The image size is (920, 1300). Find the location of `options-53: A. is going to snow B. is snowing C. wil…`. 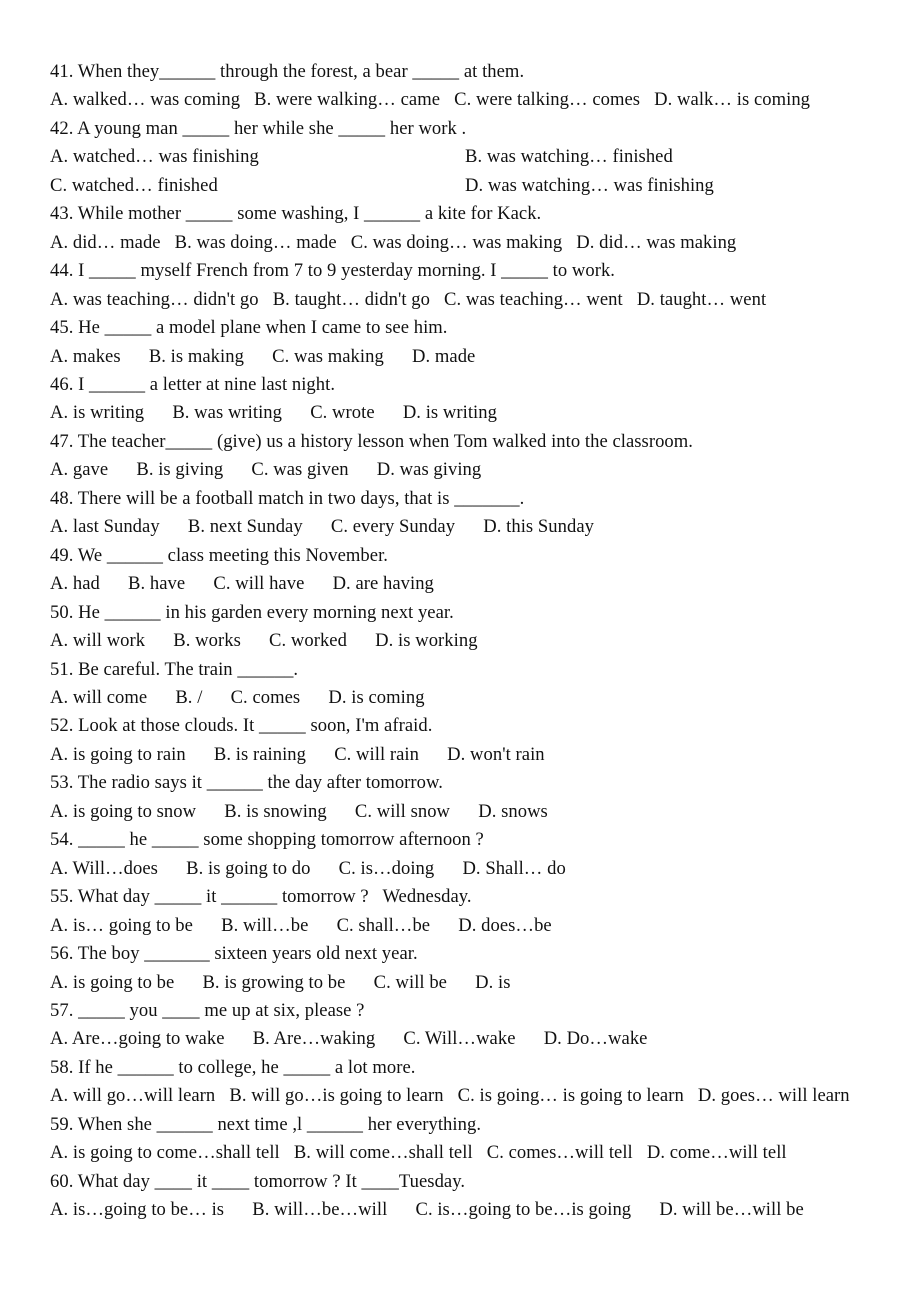

options-53: A. is going to snow B. is snowing C. wil… is located at coordinates (299, 811).